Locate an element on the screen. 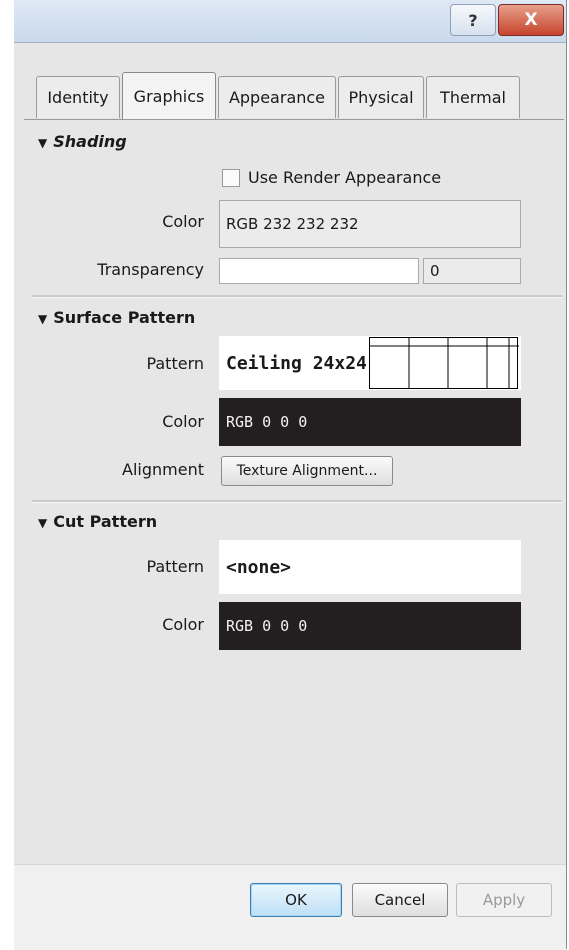  shading-color-label: Color is located at coordinates (183, 221).